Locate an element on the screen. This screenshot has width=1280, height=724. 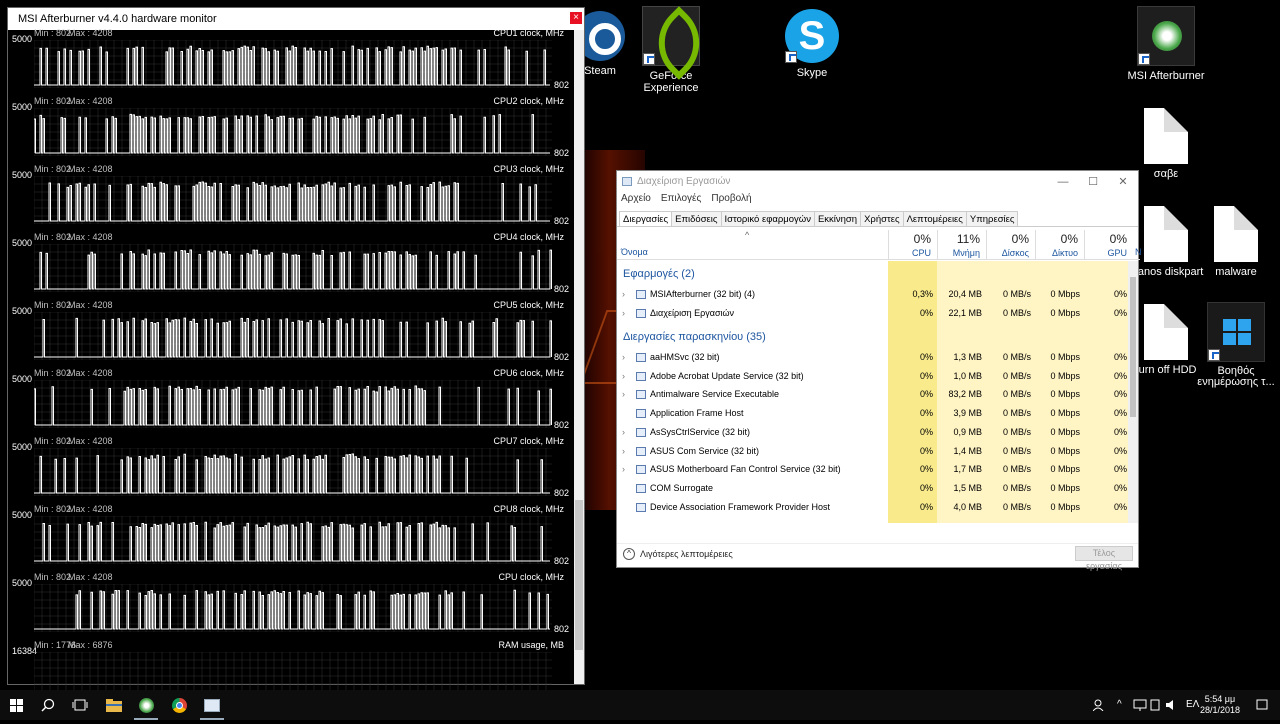
menu-file: Αρχείο is located at coordinates (636, 200).